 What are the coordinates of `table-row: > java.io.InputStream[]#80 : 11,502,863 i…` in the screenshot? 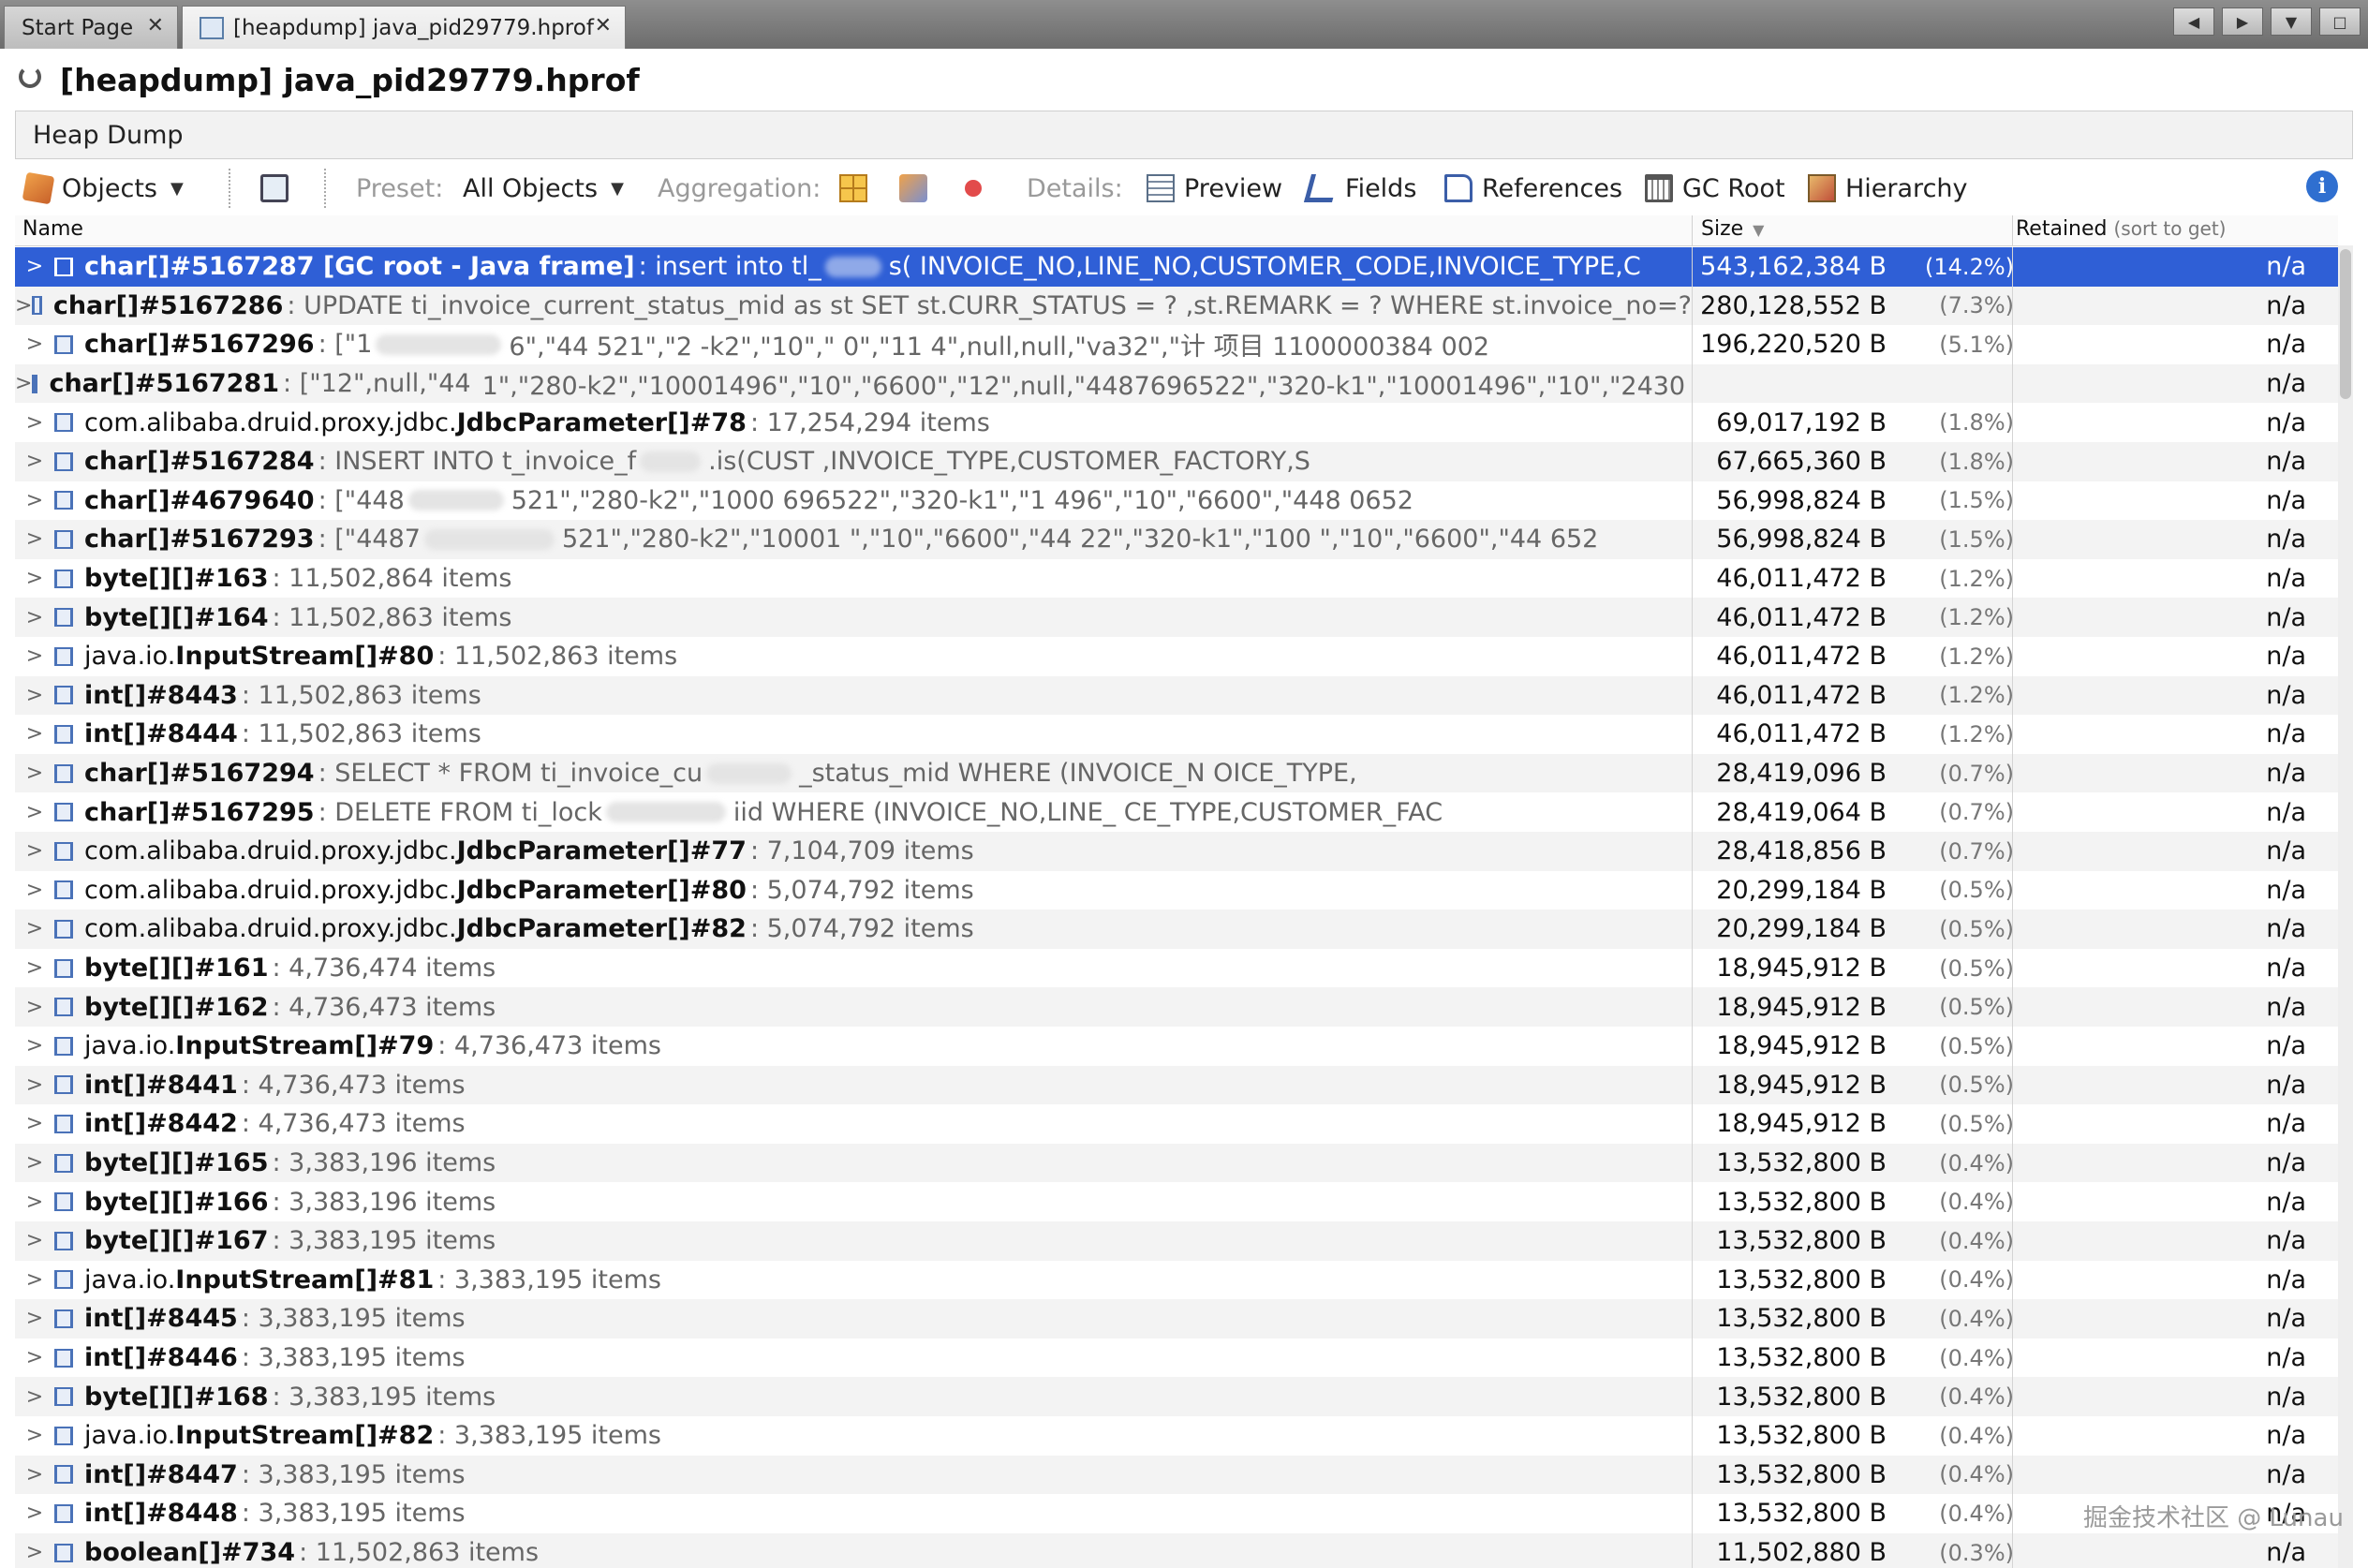 It's located at (1176, 656).